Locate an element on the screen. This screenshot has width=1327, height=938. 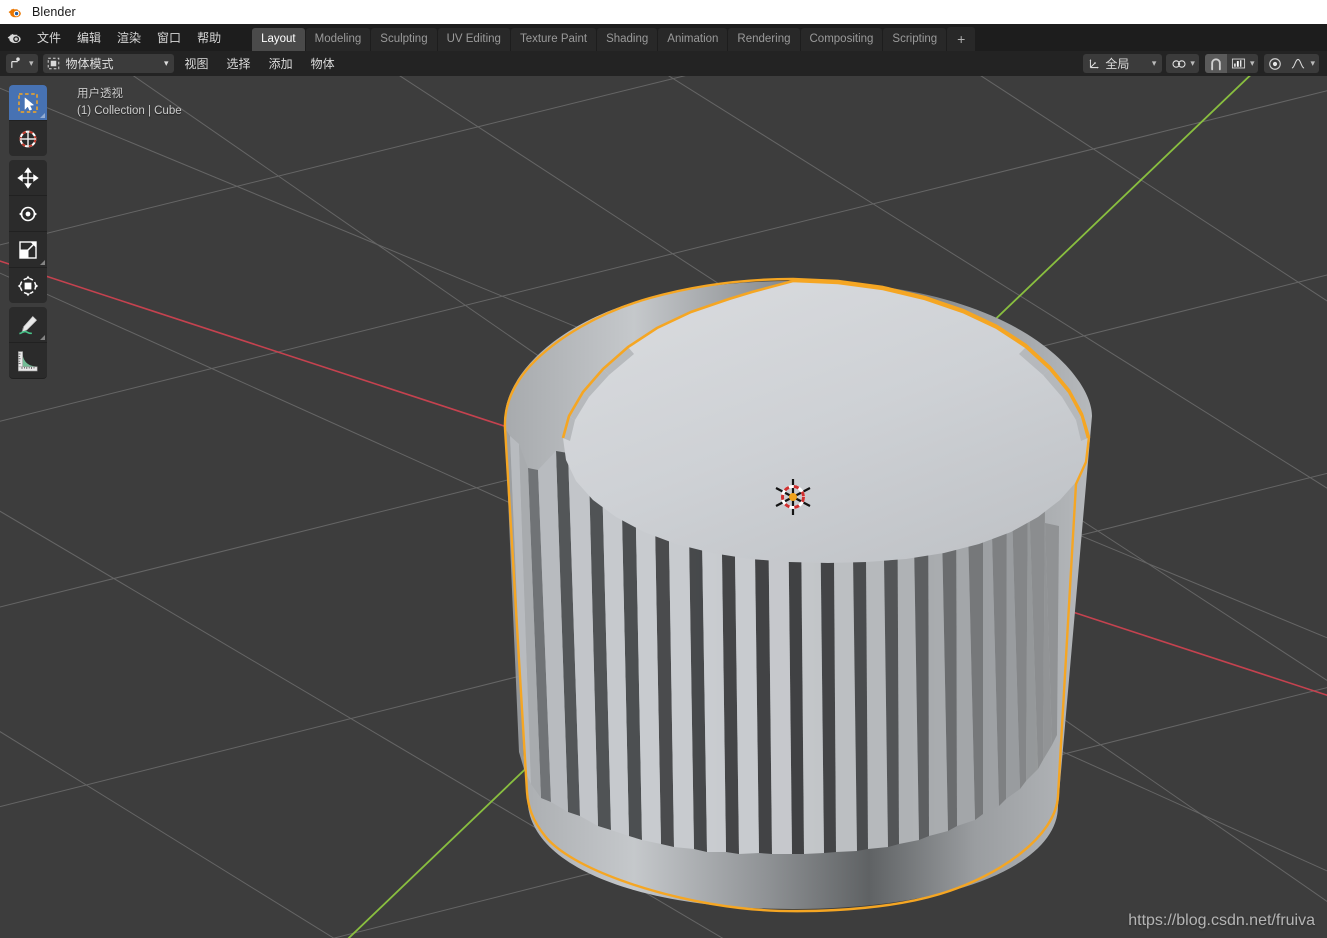
vp-menu-view: 视图 is located at coordinates (197, 63).